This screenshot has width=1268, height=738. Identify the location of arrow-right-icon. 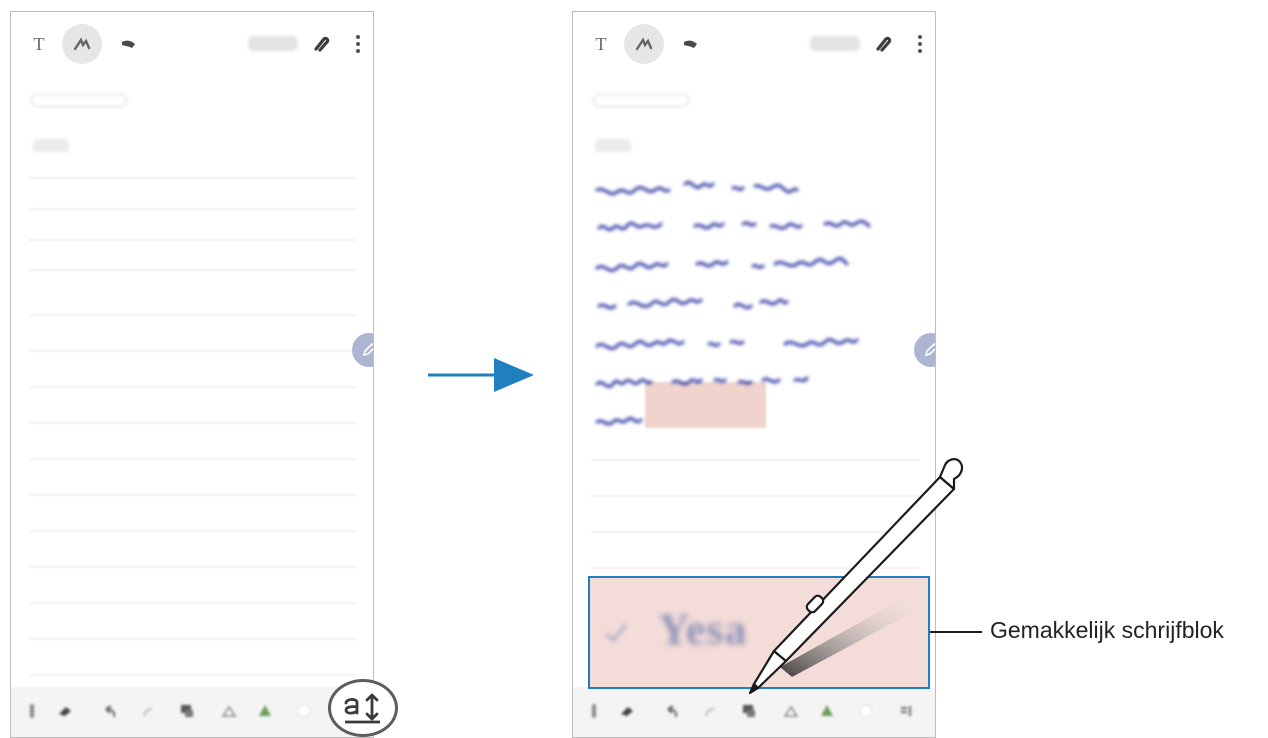
(481, 375).